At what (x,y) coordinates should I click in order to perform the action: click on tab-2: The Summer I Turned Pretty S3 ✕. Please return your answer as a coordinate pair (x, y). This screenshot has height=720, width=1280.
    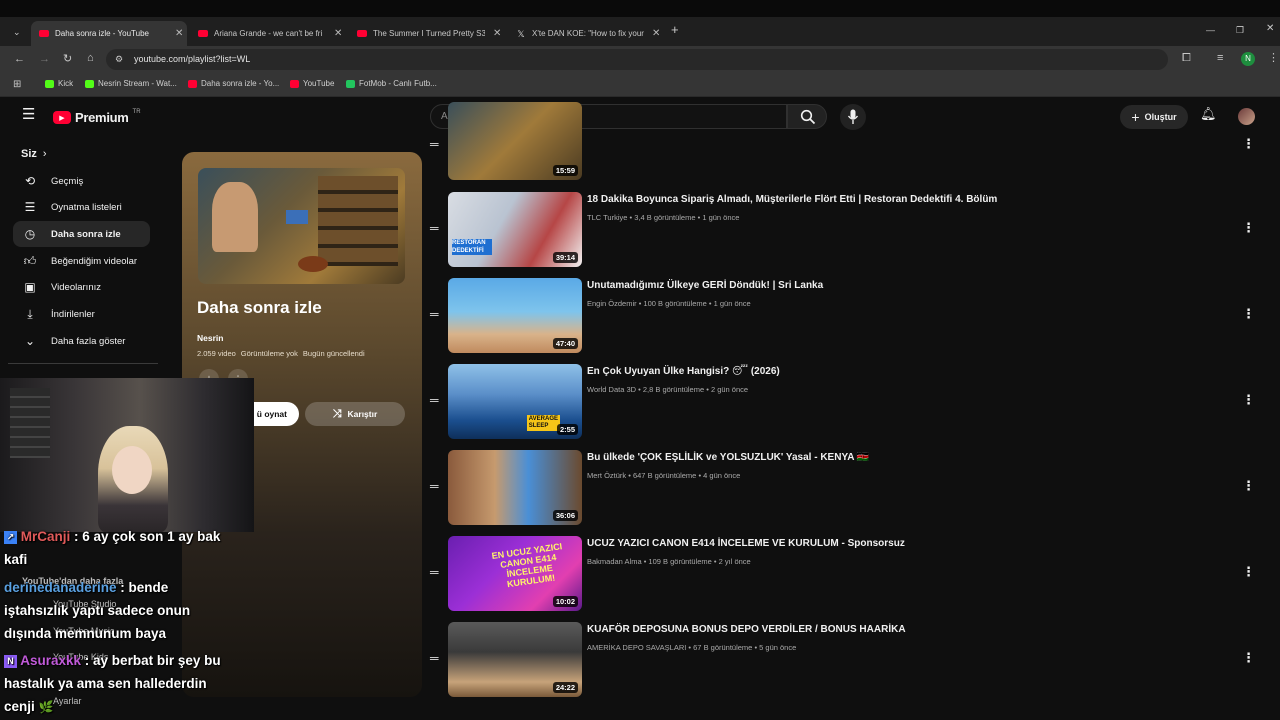
    Looking at the image, I should click on (427, 33).